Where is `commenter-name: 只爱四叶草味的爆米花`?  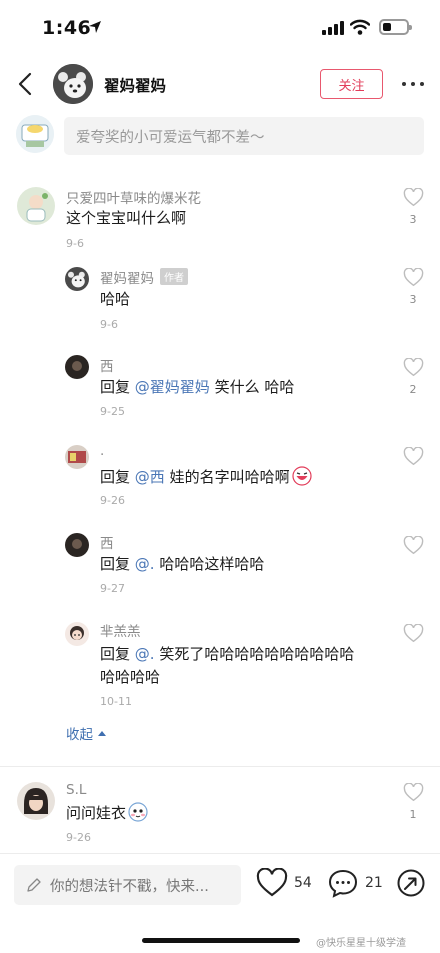
commenter-name: 只爱四叶草味的爆米花 is located at coordinates (133, 197).